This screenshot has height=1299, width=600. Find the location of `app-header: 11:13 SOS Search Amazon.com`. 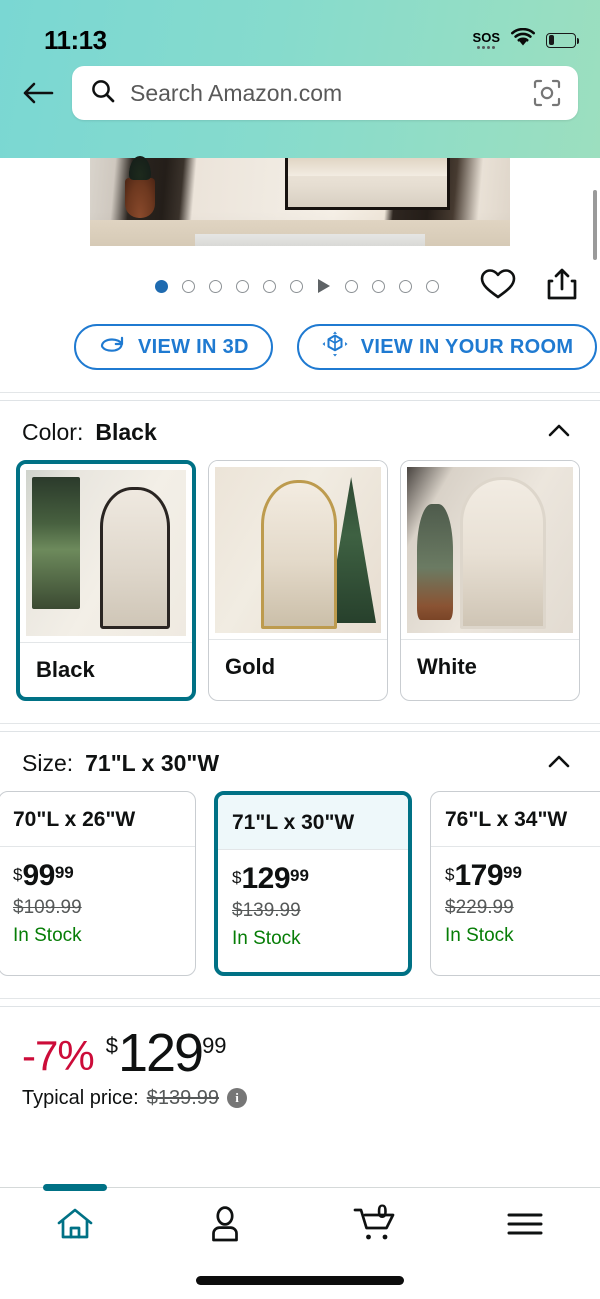

app-header: 11:13 SOS Search Amazon.com is located at coordinates (300, 79).